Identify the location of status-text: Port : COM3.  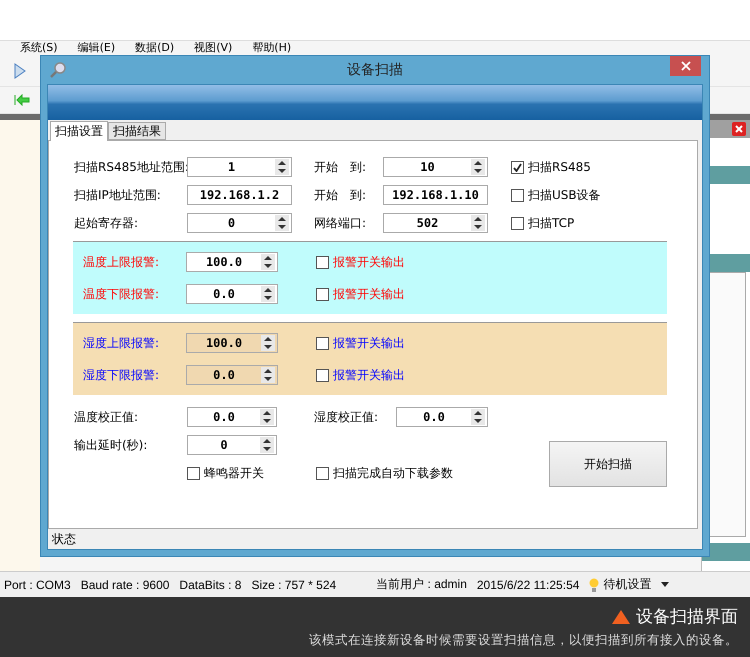
(37, 585).